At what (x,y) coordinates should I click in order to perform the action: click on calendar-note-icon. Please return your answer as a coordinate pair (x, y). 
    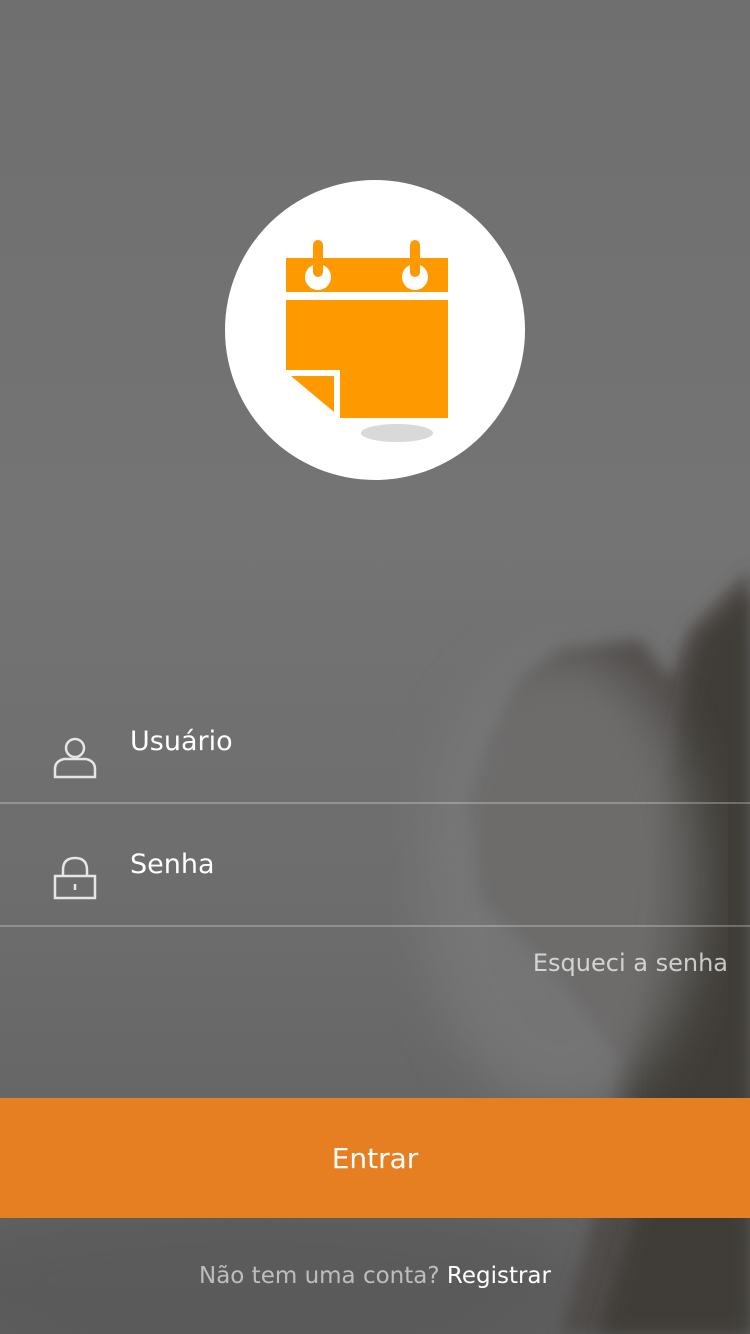
    Looking at the image, I should click on (367, 341).